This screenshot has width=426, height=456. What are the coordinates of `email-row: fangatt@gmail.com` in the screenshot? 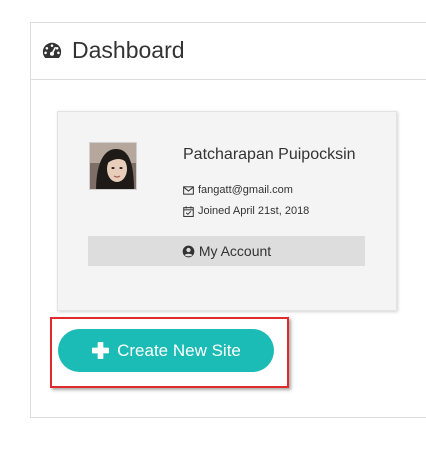 It's located at (238, 190).